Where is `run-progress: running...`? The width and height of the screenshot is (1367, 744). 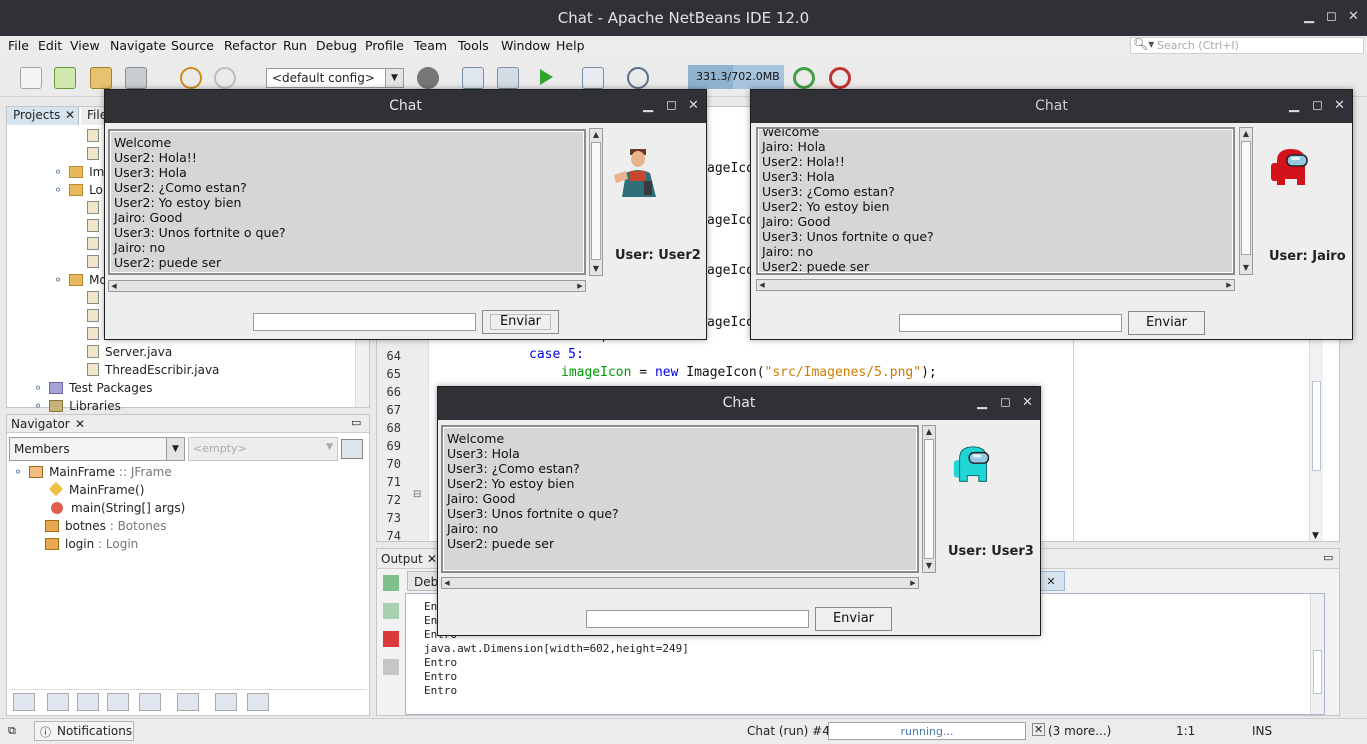
run-progress: running... is located at coordinates (927, 731).